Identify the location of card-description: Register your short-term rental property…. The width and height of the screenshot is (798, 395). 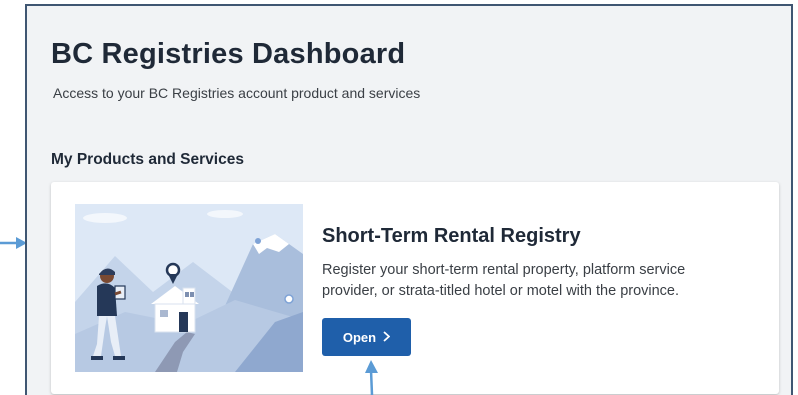
(504, 280).